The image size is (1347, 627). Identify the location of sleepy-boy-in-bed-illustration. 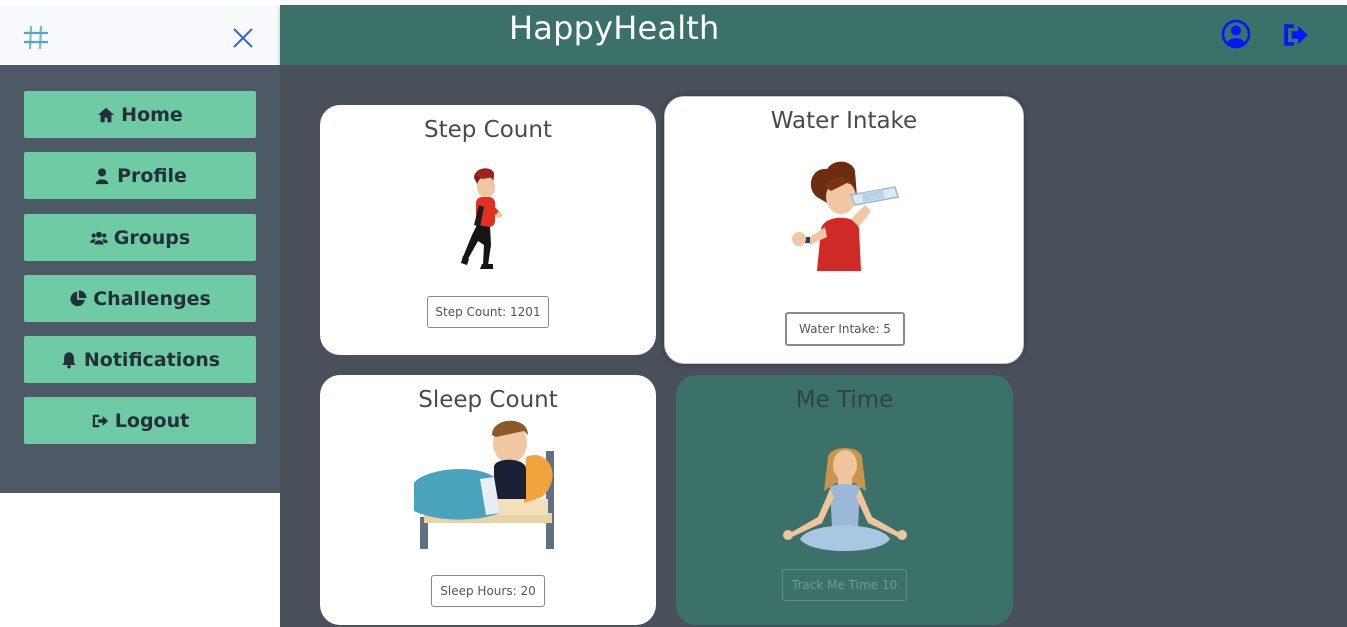
(484, 484).